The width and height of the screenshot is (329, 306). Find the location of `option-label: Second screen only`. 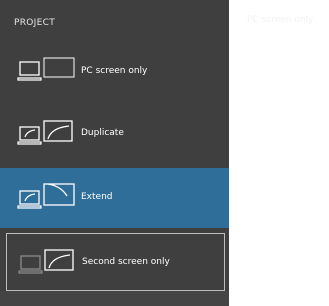

option-label: Second screen only is located at coordinates (126, 262).